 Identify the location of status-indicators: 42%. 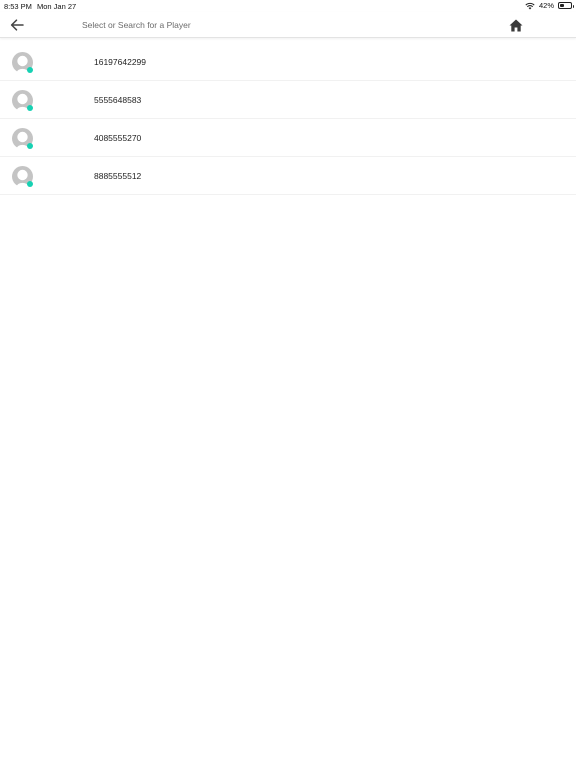
(549, 5).